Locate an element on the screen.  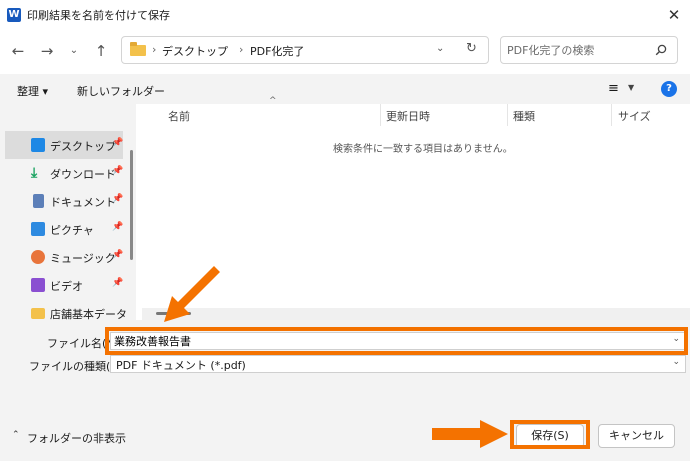
organize-menu-button: 整理 ▾ is located at coordinates (32, 91).